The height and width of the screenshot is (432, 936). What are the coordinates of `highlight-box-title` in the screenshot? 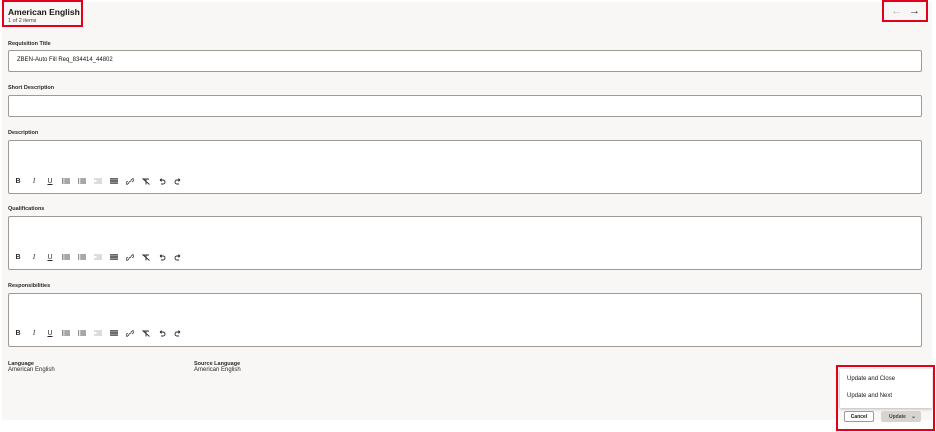 It's located at (42, 13).